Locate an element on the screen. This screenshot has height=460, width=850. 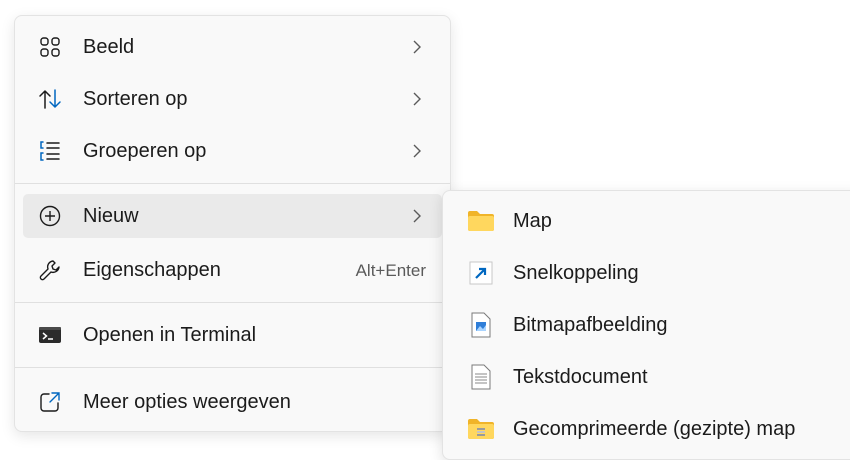
submenu-item-gecomprimeerde-map: Gecomprimeerde (gezipte) map is located at coordinates (650, 429).